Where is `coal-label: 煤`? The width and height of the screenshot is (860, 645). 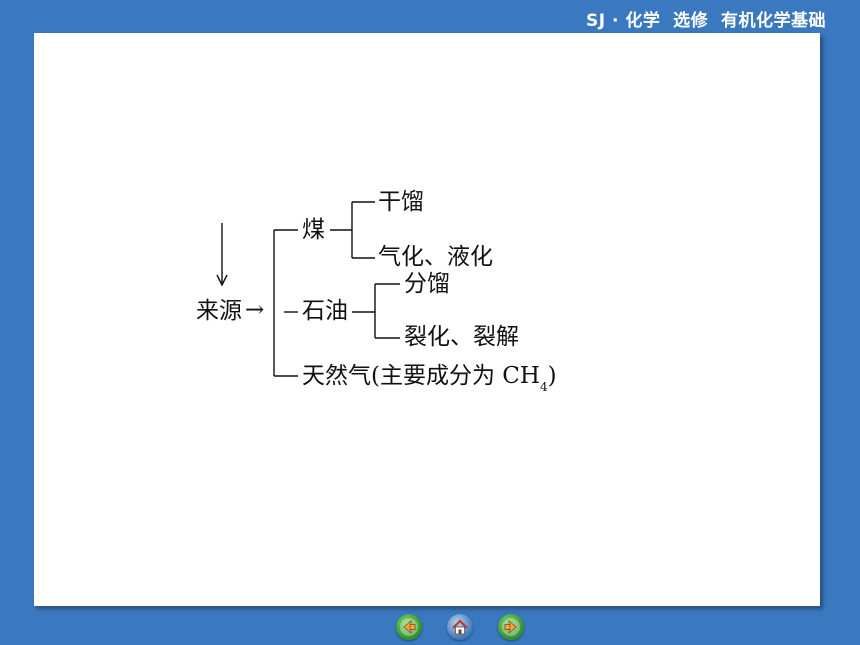
coal-label: 煤 is located at coordinates (313, 230).